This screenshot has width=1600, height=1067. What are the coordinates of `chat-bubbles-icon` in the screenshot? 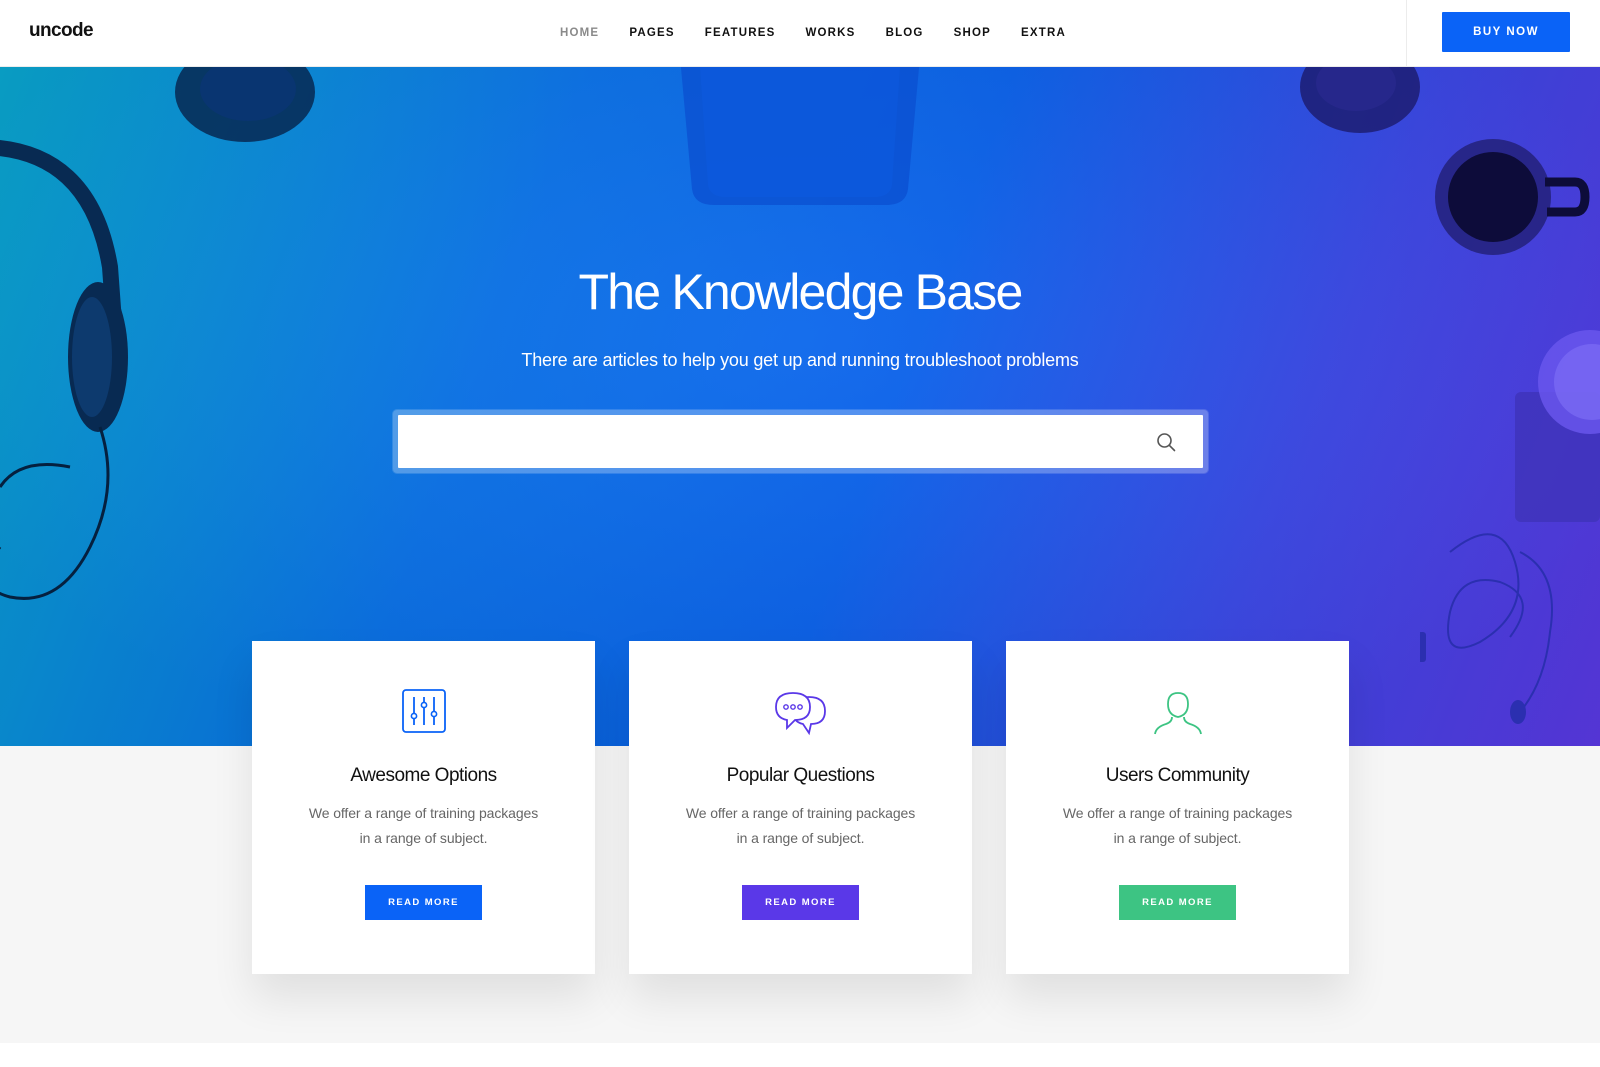 It's located at (800, 714).